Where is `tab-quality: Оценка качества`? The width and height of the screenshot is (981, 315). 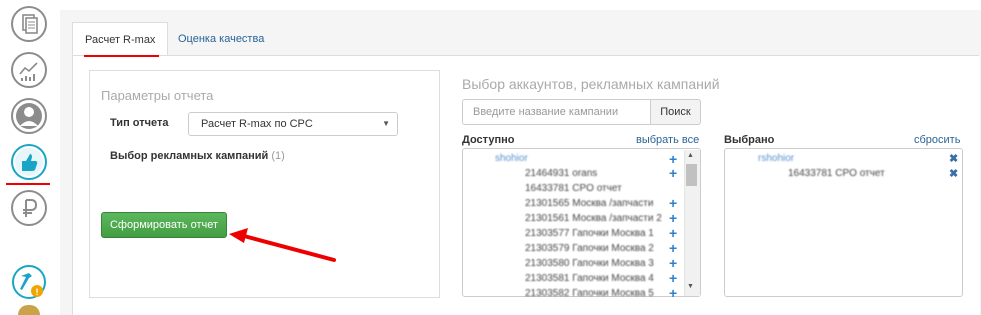 tab-quality: Оценка качества is located at coordinates (221, 39).